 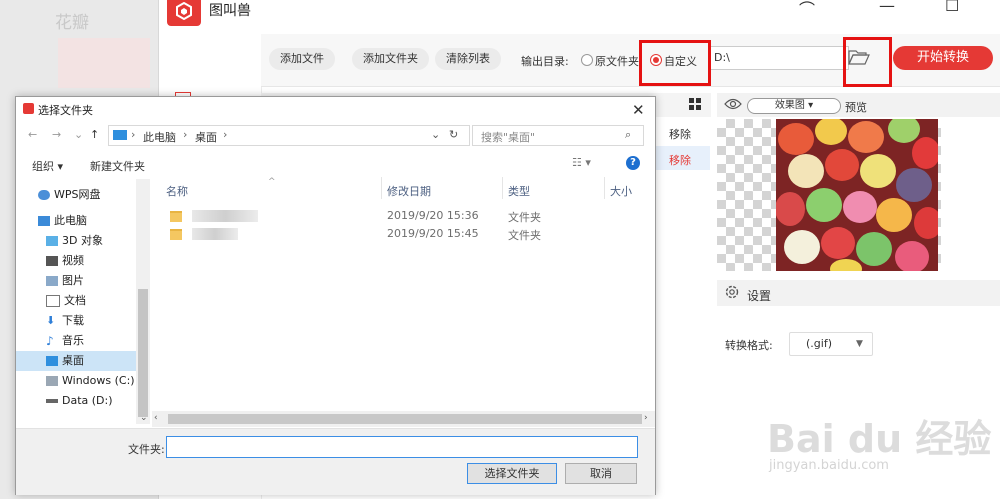 I want to click on tree-label: 视频, so click(x=73, y=260).